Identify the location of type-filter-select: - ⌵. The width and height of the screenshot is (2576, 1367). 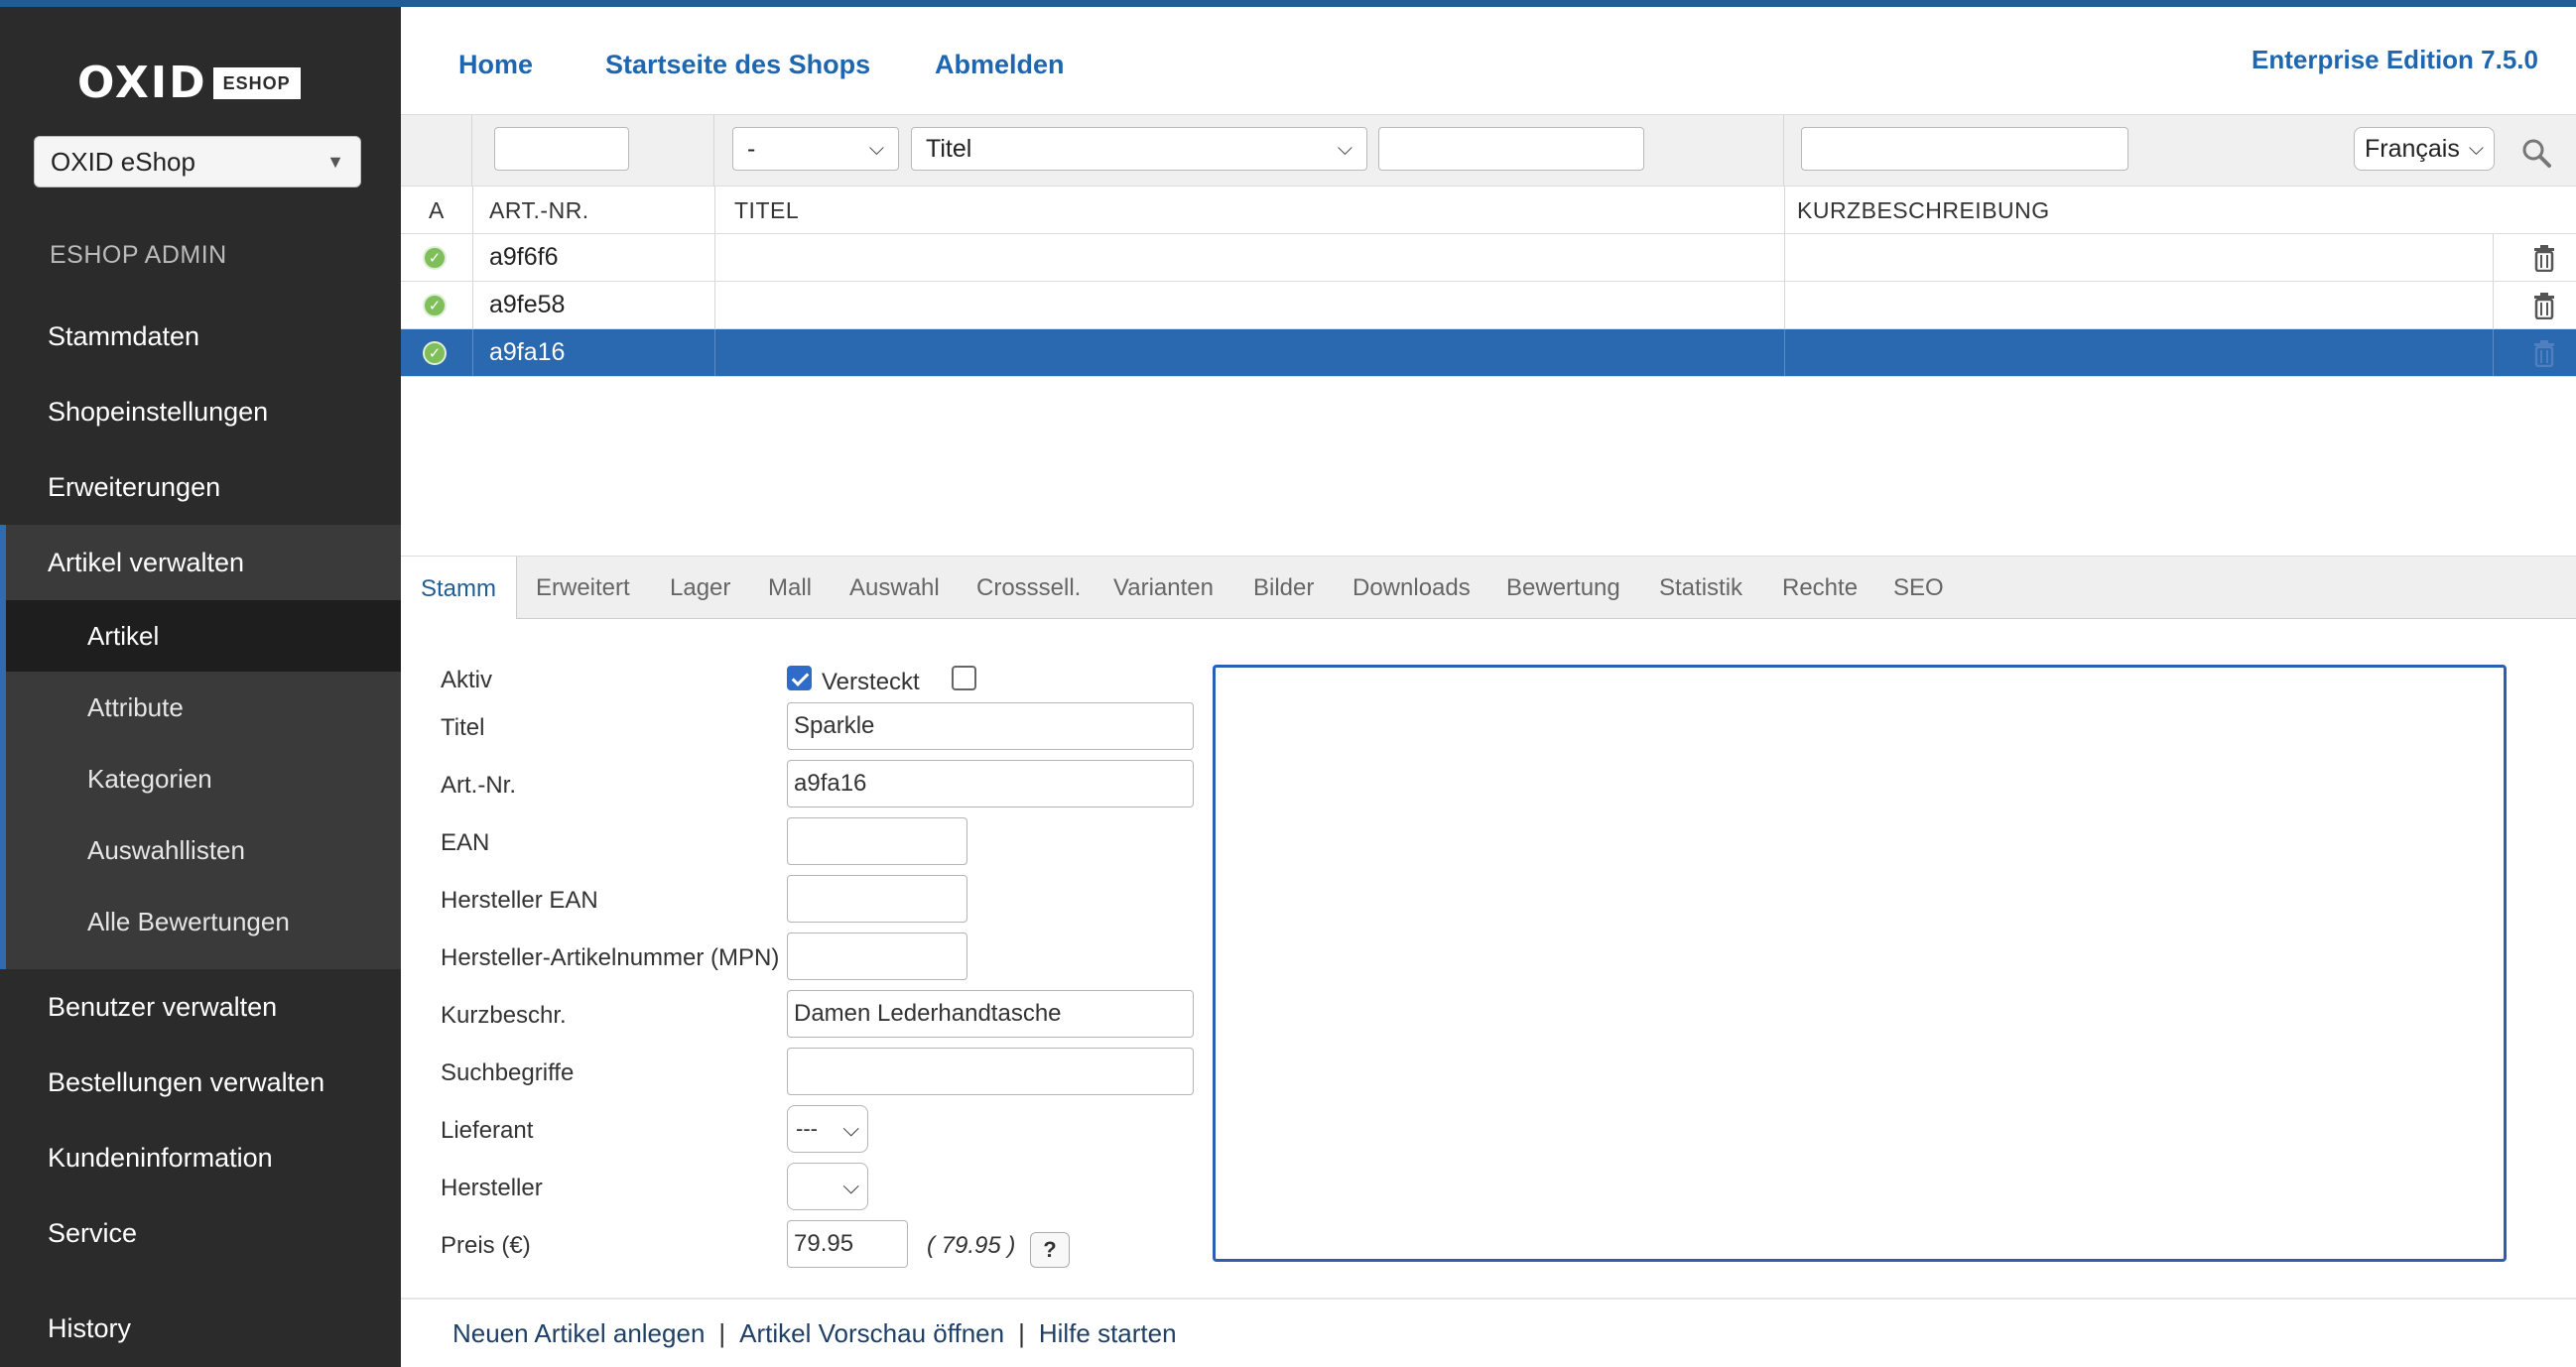
(816, 149).